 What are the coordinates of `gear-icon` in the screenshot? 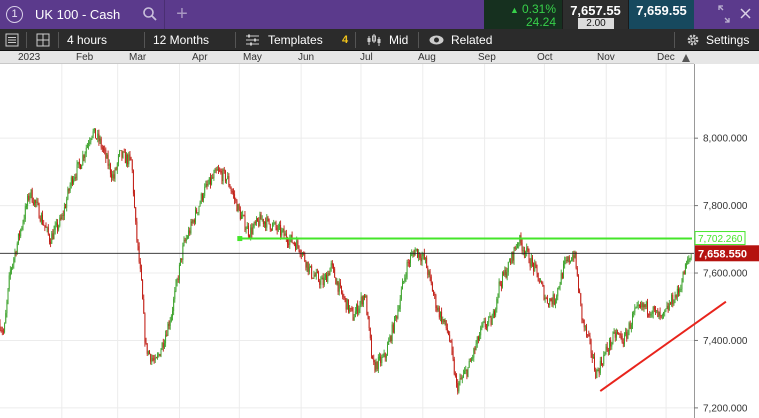 It's located at (693, 40).